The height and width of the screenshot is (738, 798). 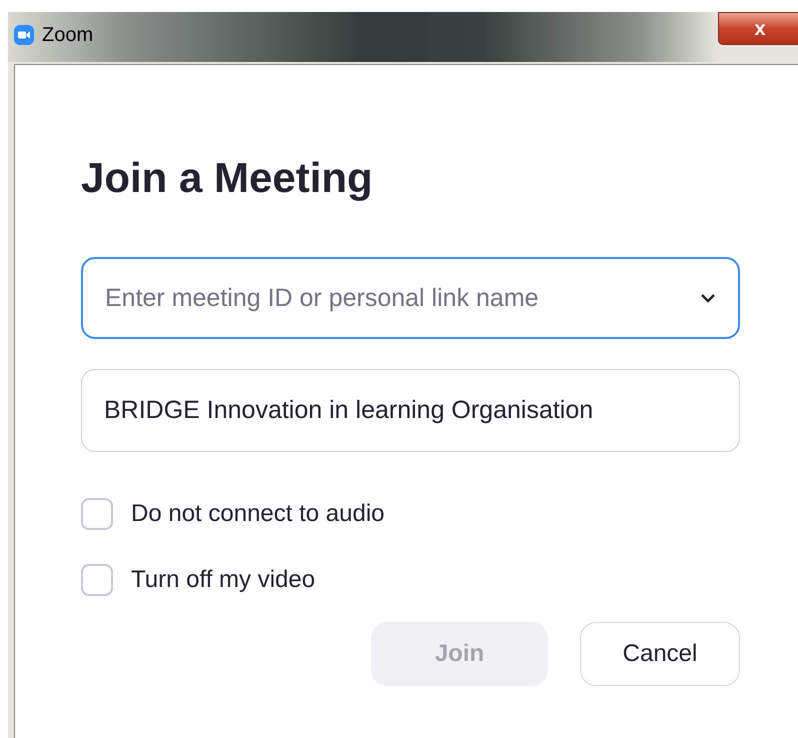 I want to click on close-button: x, so click(x=758, y=28).